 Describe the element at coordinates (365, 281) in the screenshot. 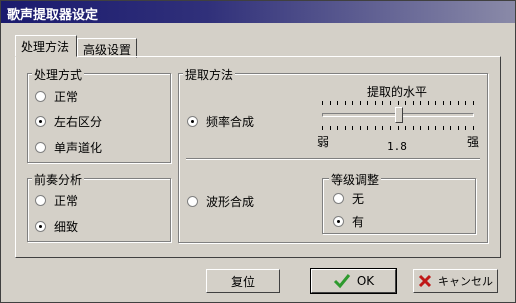

I see `ok-button-label: OK` at that location.